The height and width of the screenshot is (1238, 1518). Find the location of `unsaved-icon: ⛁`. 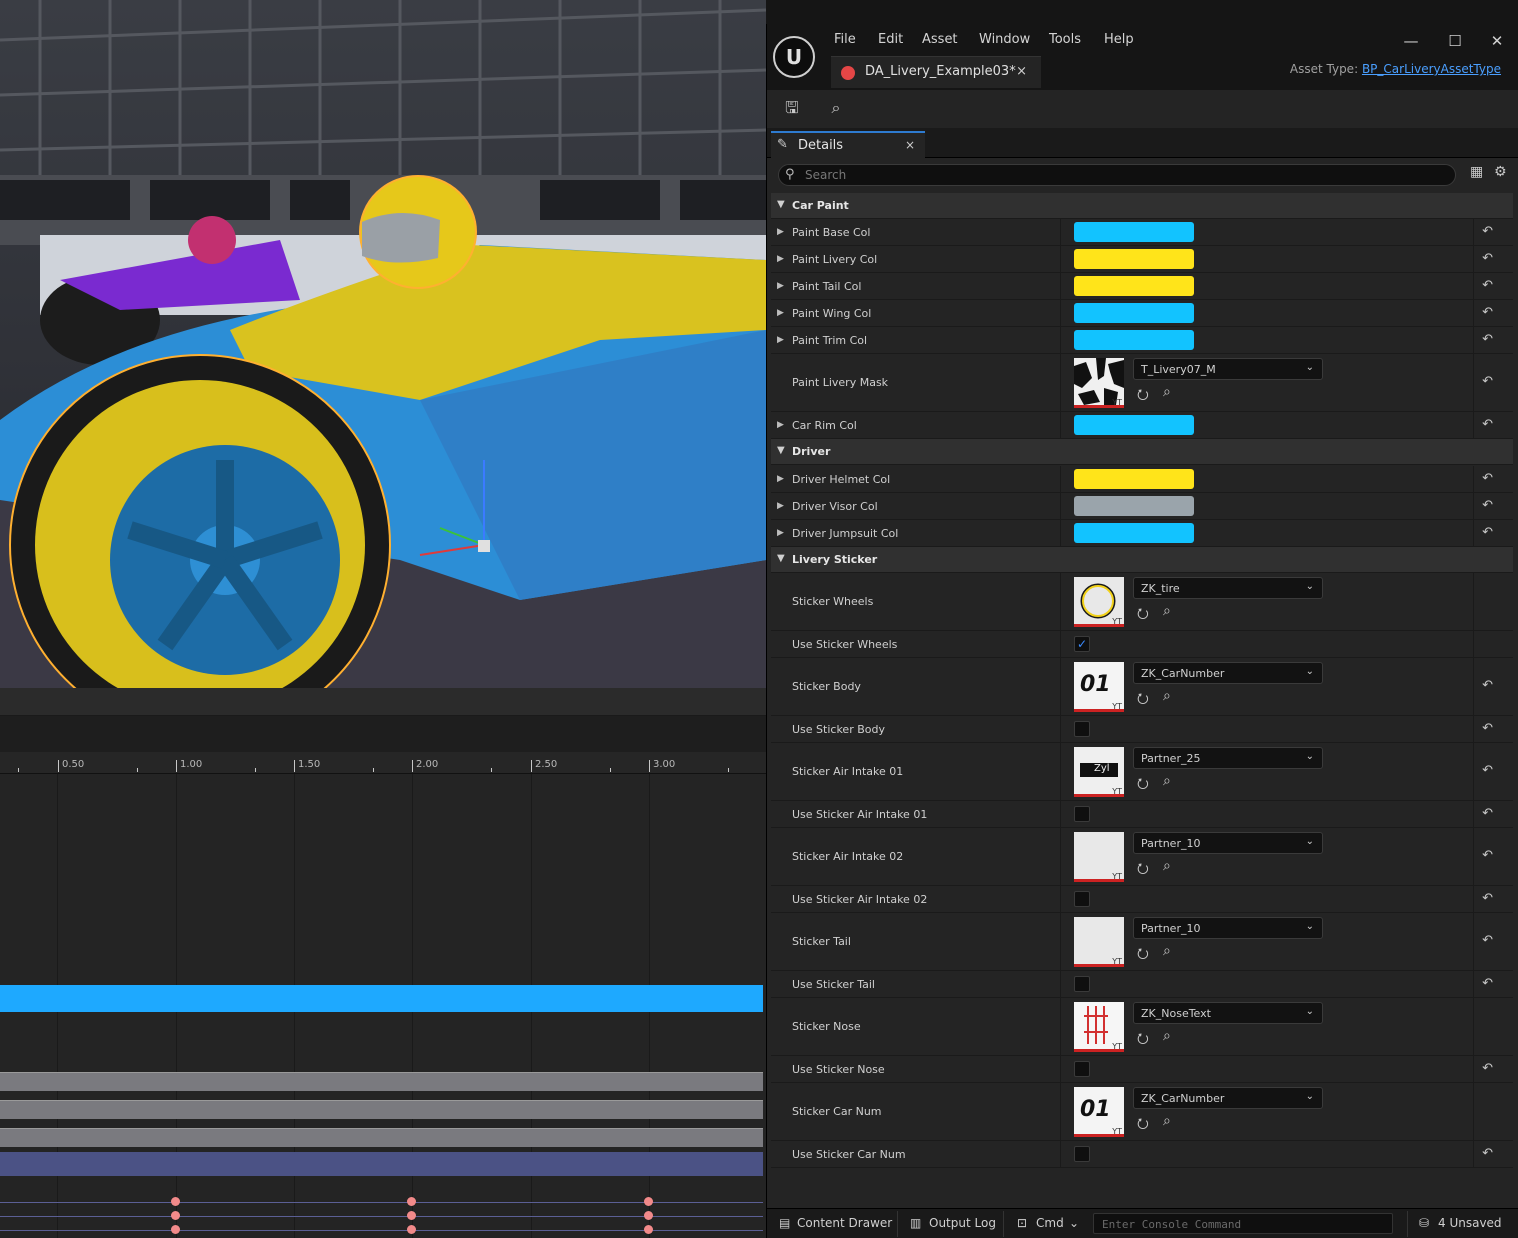

unsaved-icon: ⛁ is located at coordinates (1424, 1223).